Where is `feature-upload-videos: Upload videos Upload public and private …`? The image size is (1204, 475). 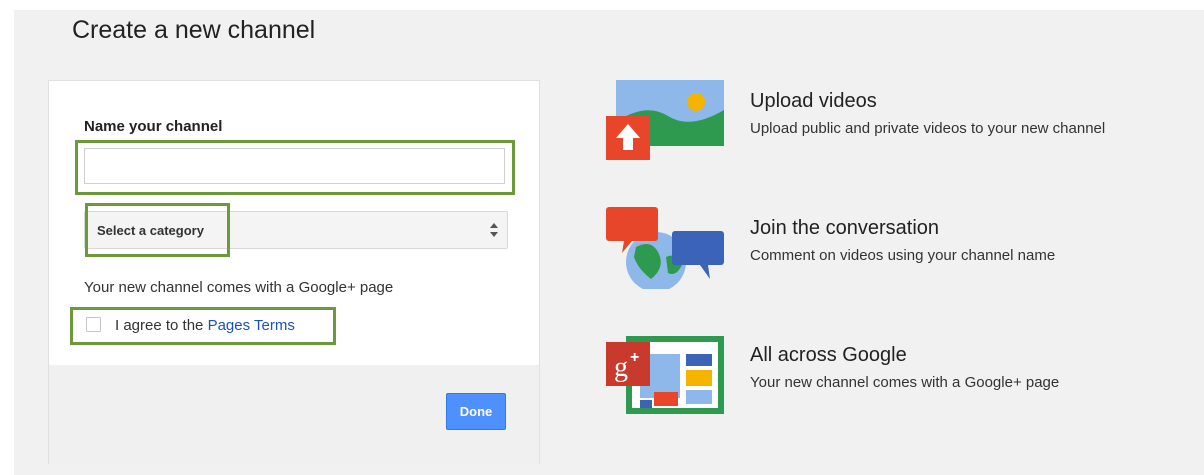
feature-upload-videos: Upload videos Upload public and private … is located at coordinates (896, 121).